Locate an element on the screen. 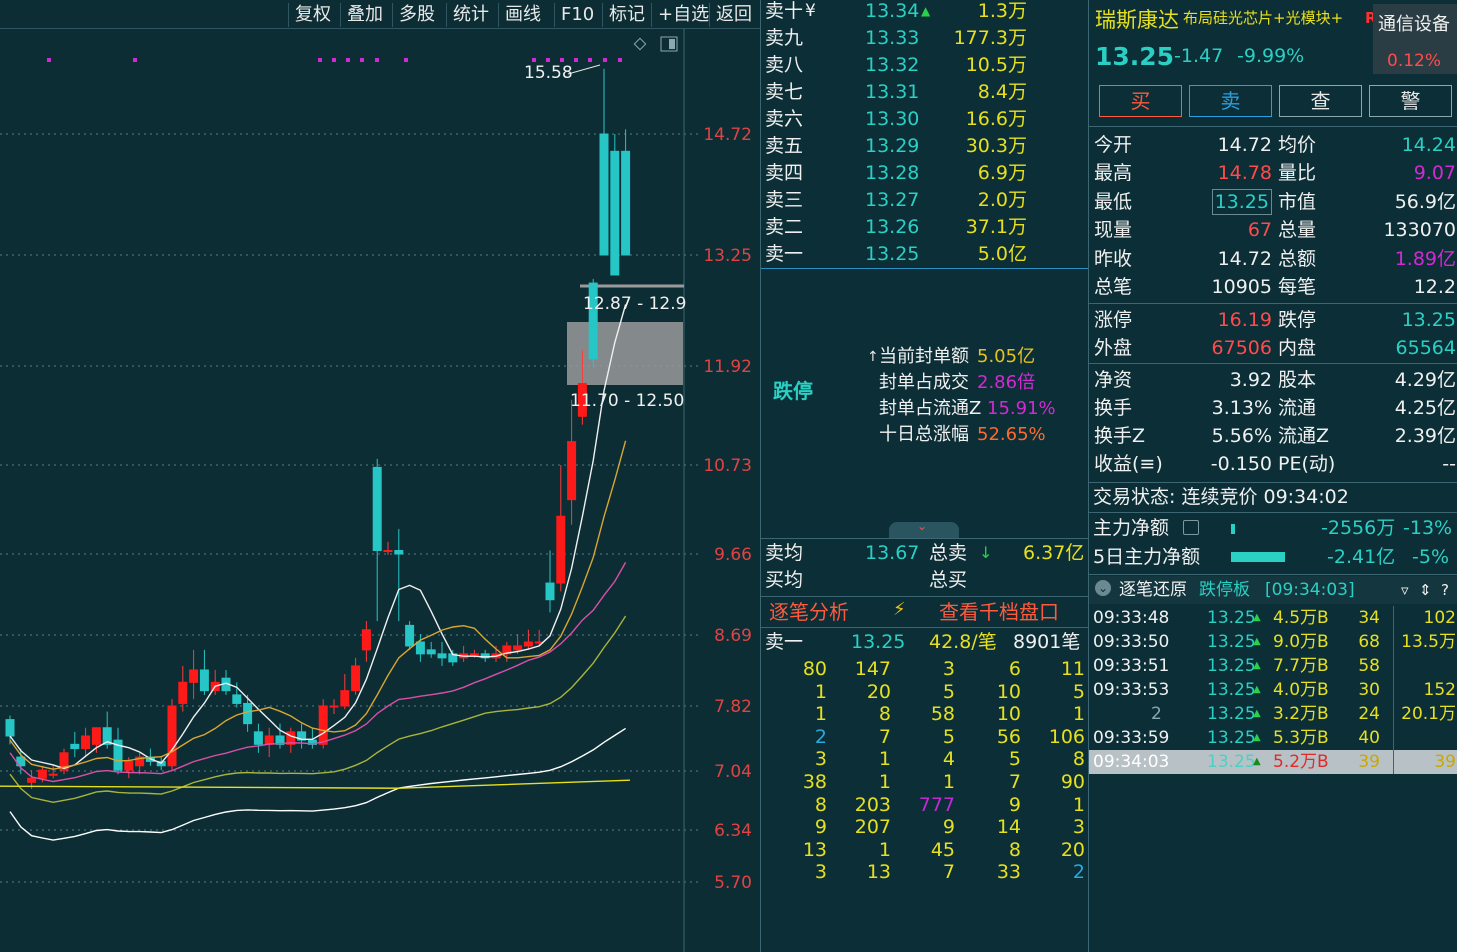  industry-pct: 0.12% is located at coordinates (1414, 61).